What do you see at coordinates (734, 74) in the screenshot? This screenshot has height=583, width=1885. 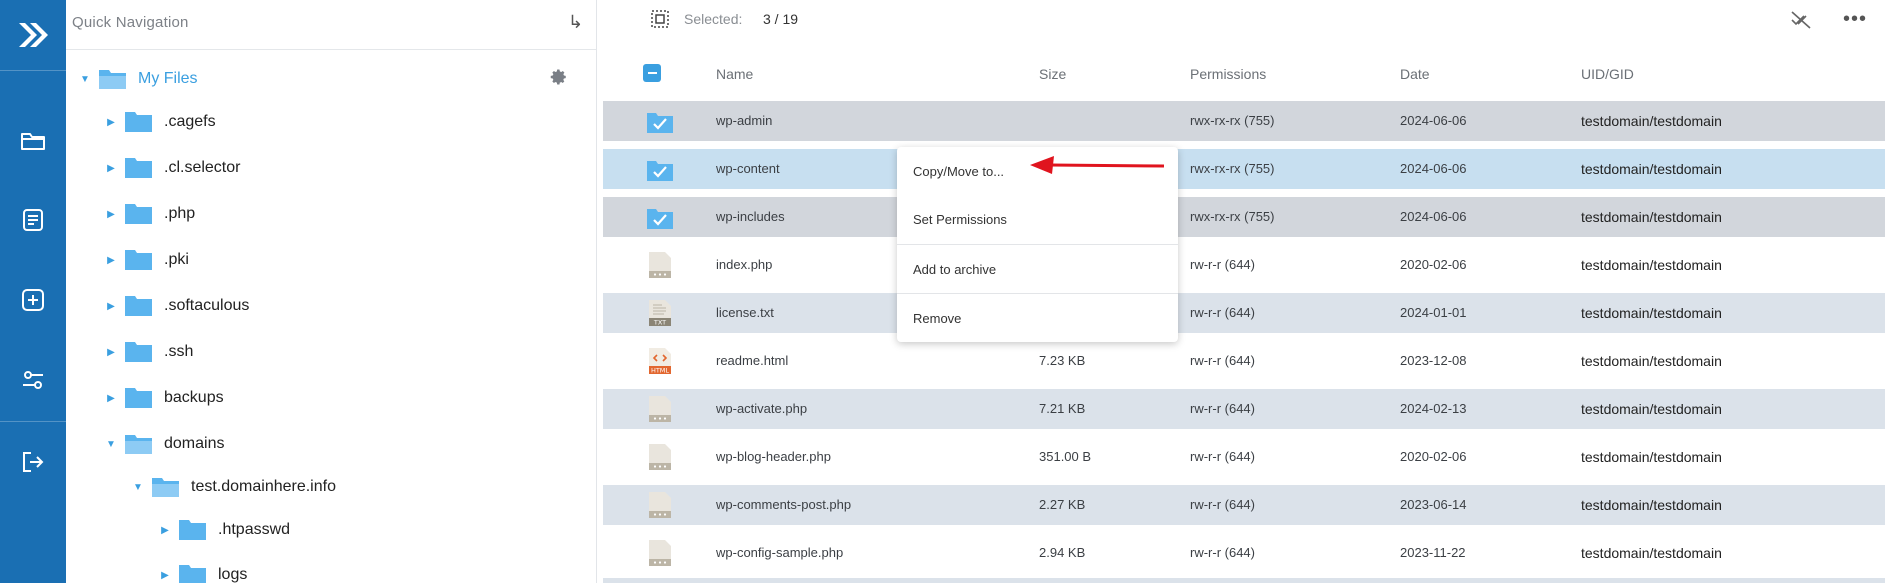 I see `column-header-name: Name` at bounding box center [734, 74].